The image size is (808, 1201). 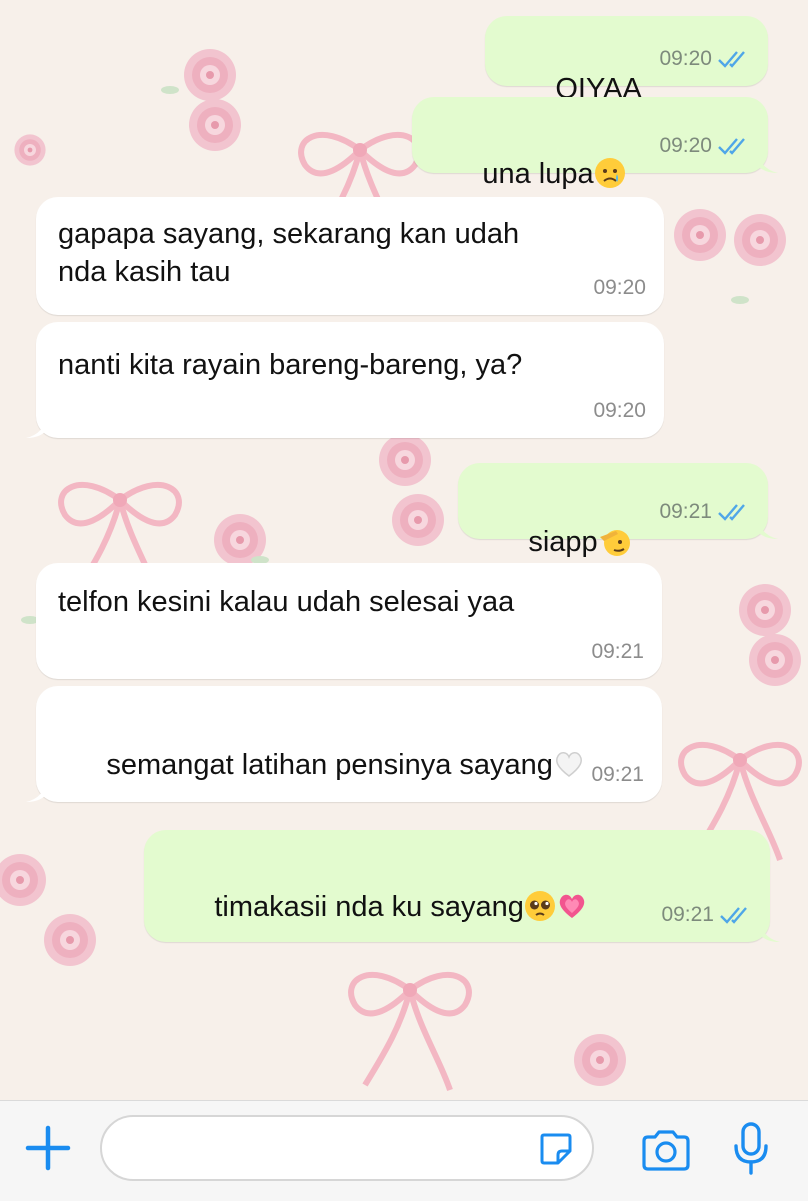 I want to click on white-heart-emoji, so click(x=568, y=764).